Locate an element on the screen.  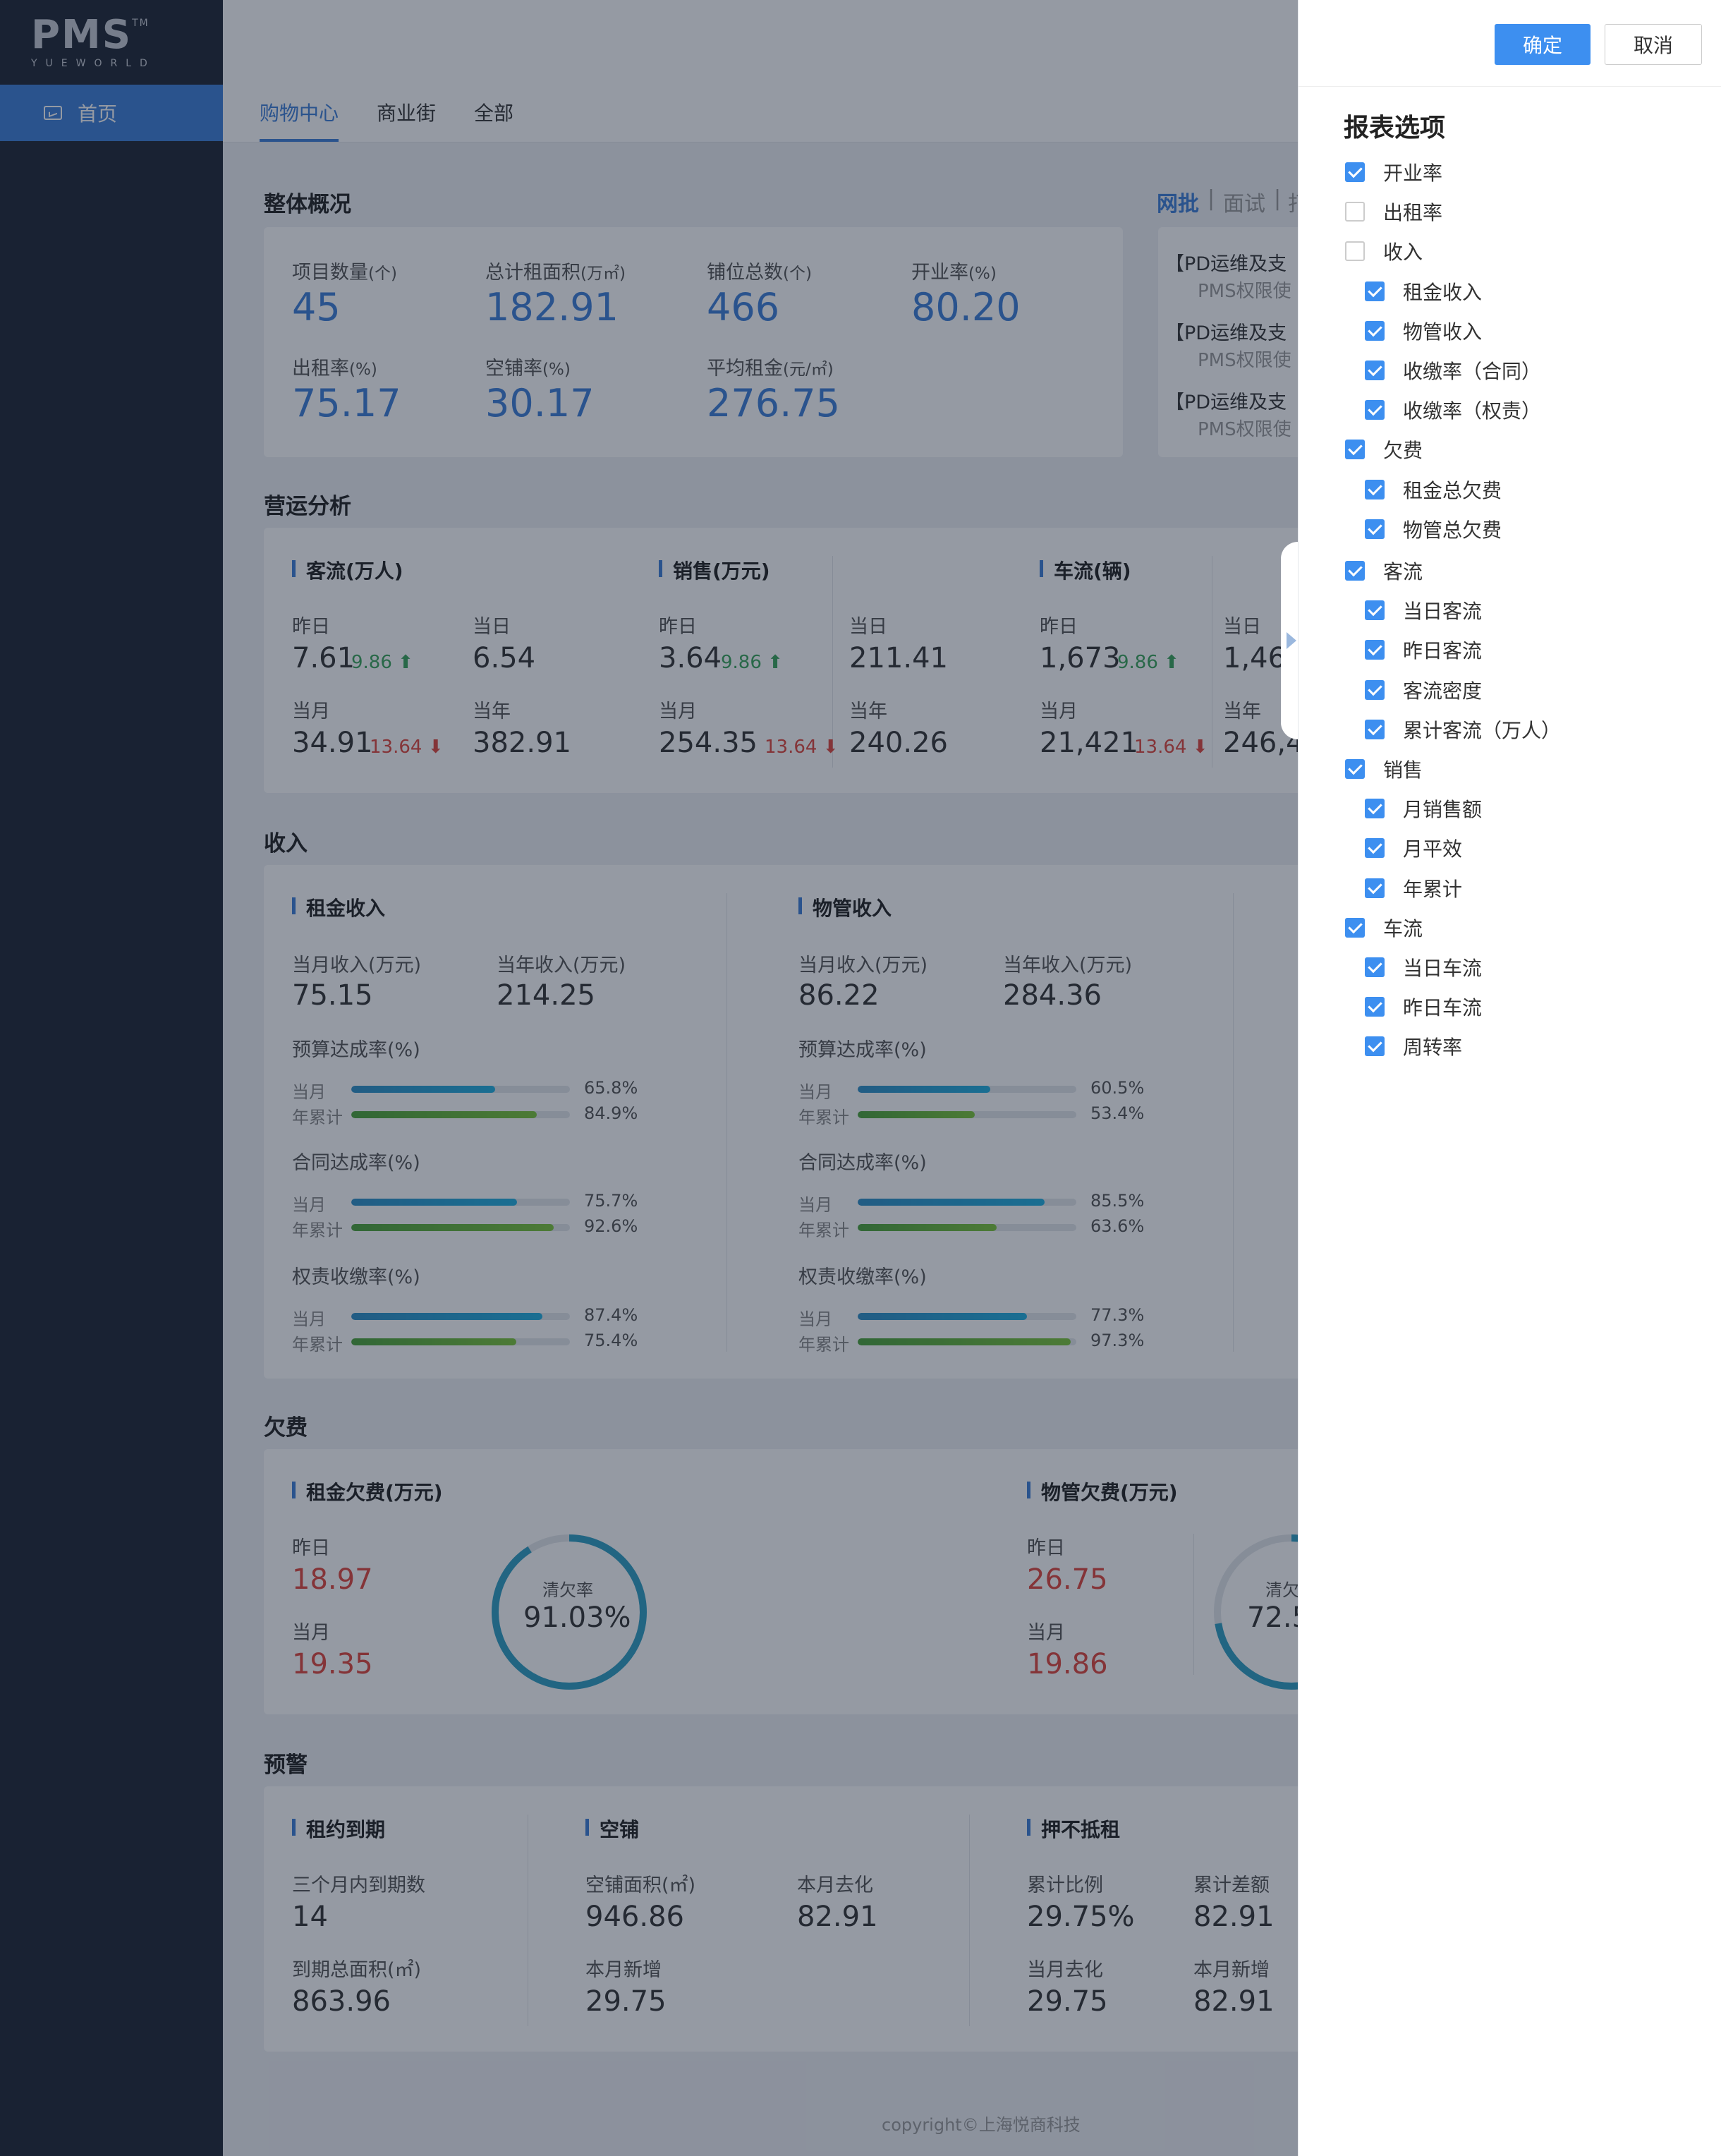
option-checkbox: 客流密度 is located at coordinates (1423, 690).